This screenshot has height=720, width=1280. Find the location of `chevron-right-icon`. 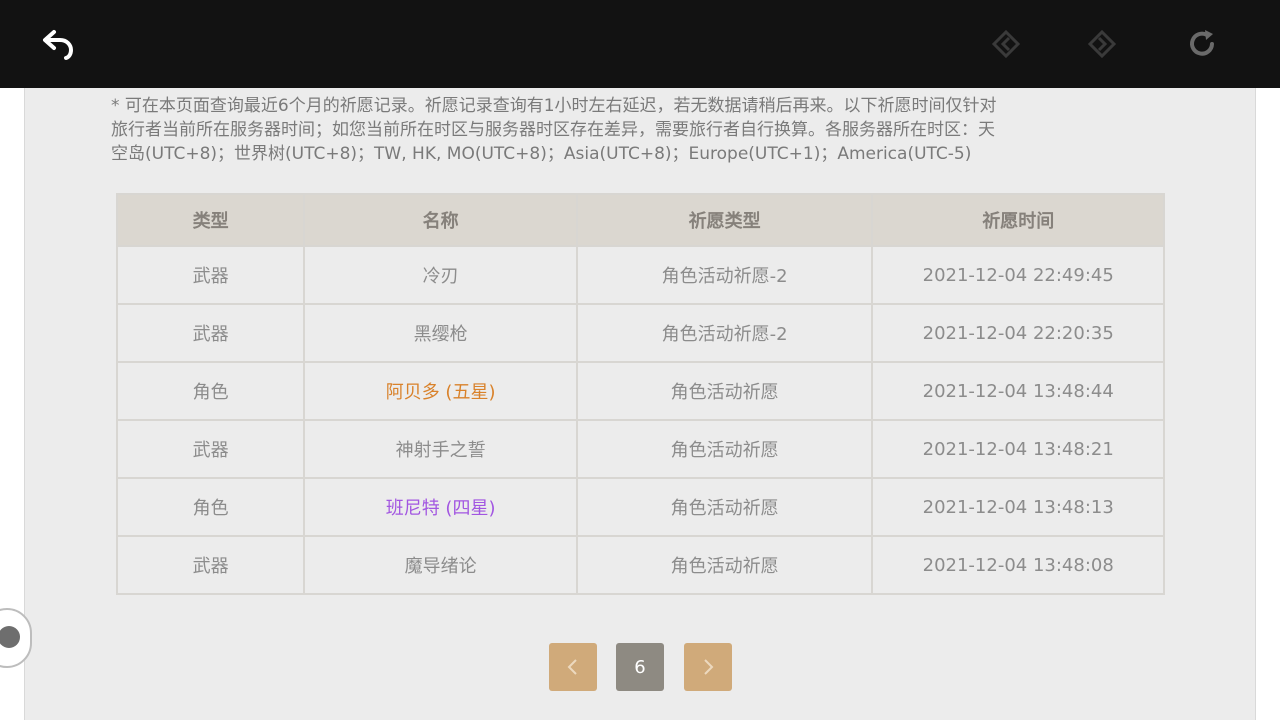

chevron-right-icon is located at coordinates (709, 667).